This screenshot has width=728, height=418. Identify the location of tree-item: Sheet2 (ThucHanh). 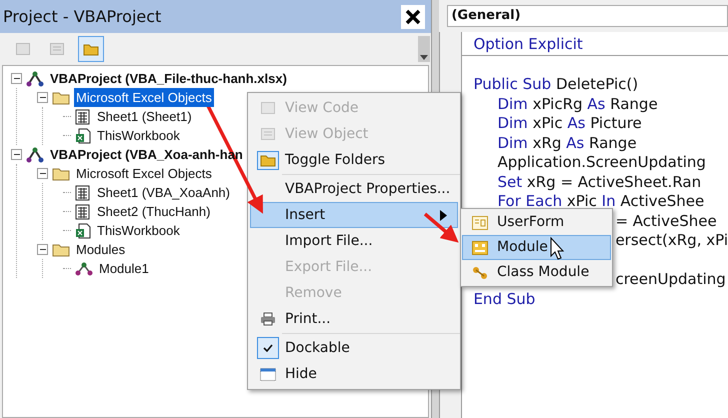
(153, 212).